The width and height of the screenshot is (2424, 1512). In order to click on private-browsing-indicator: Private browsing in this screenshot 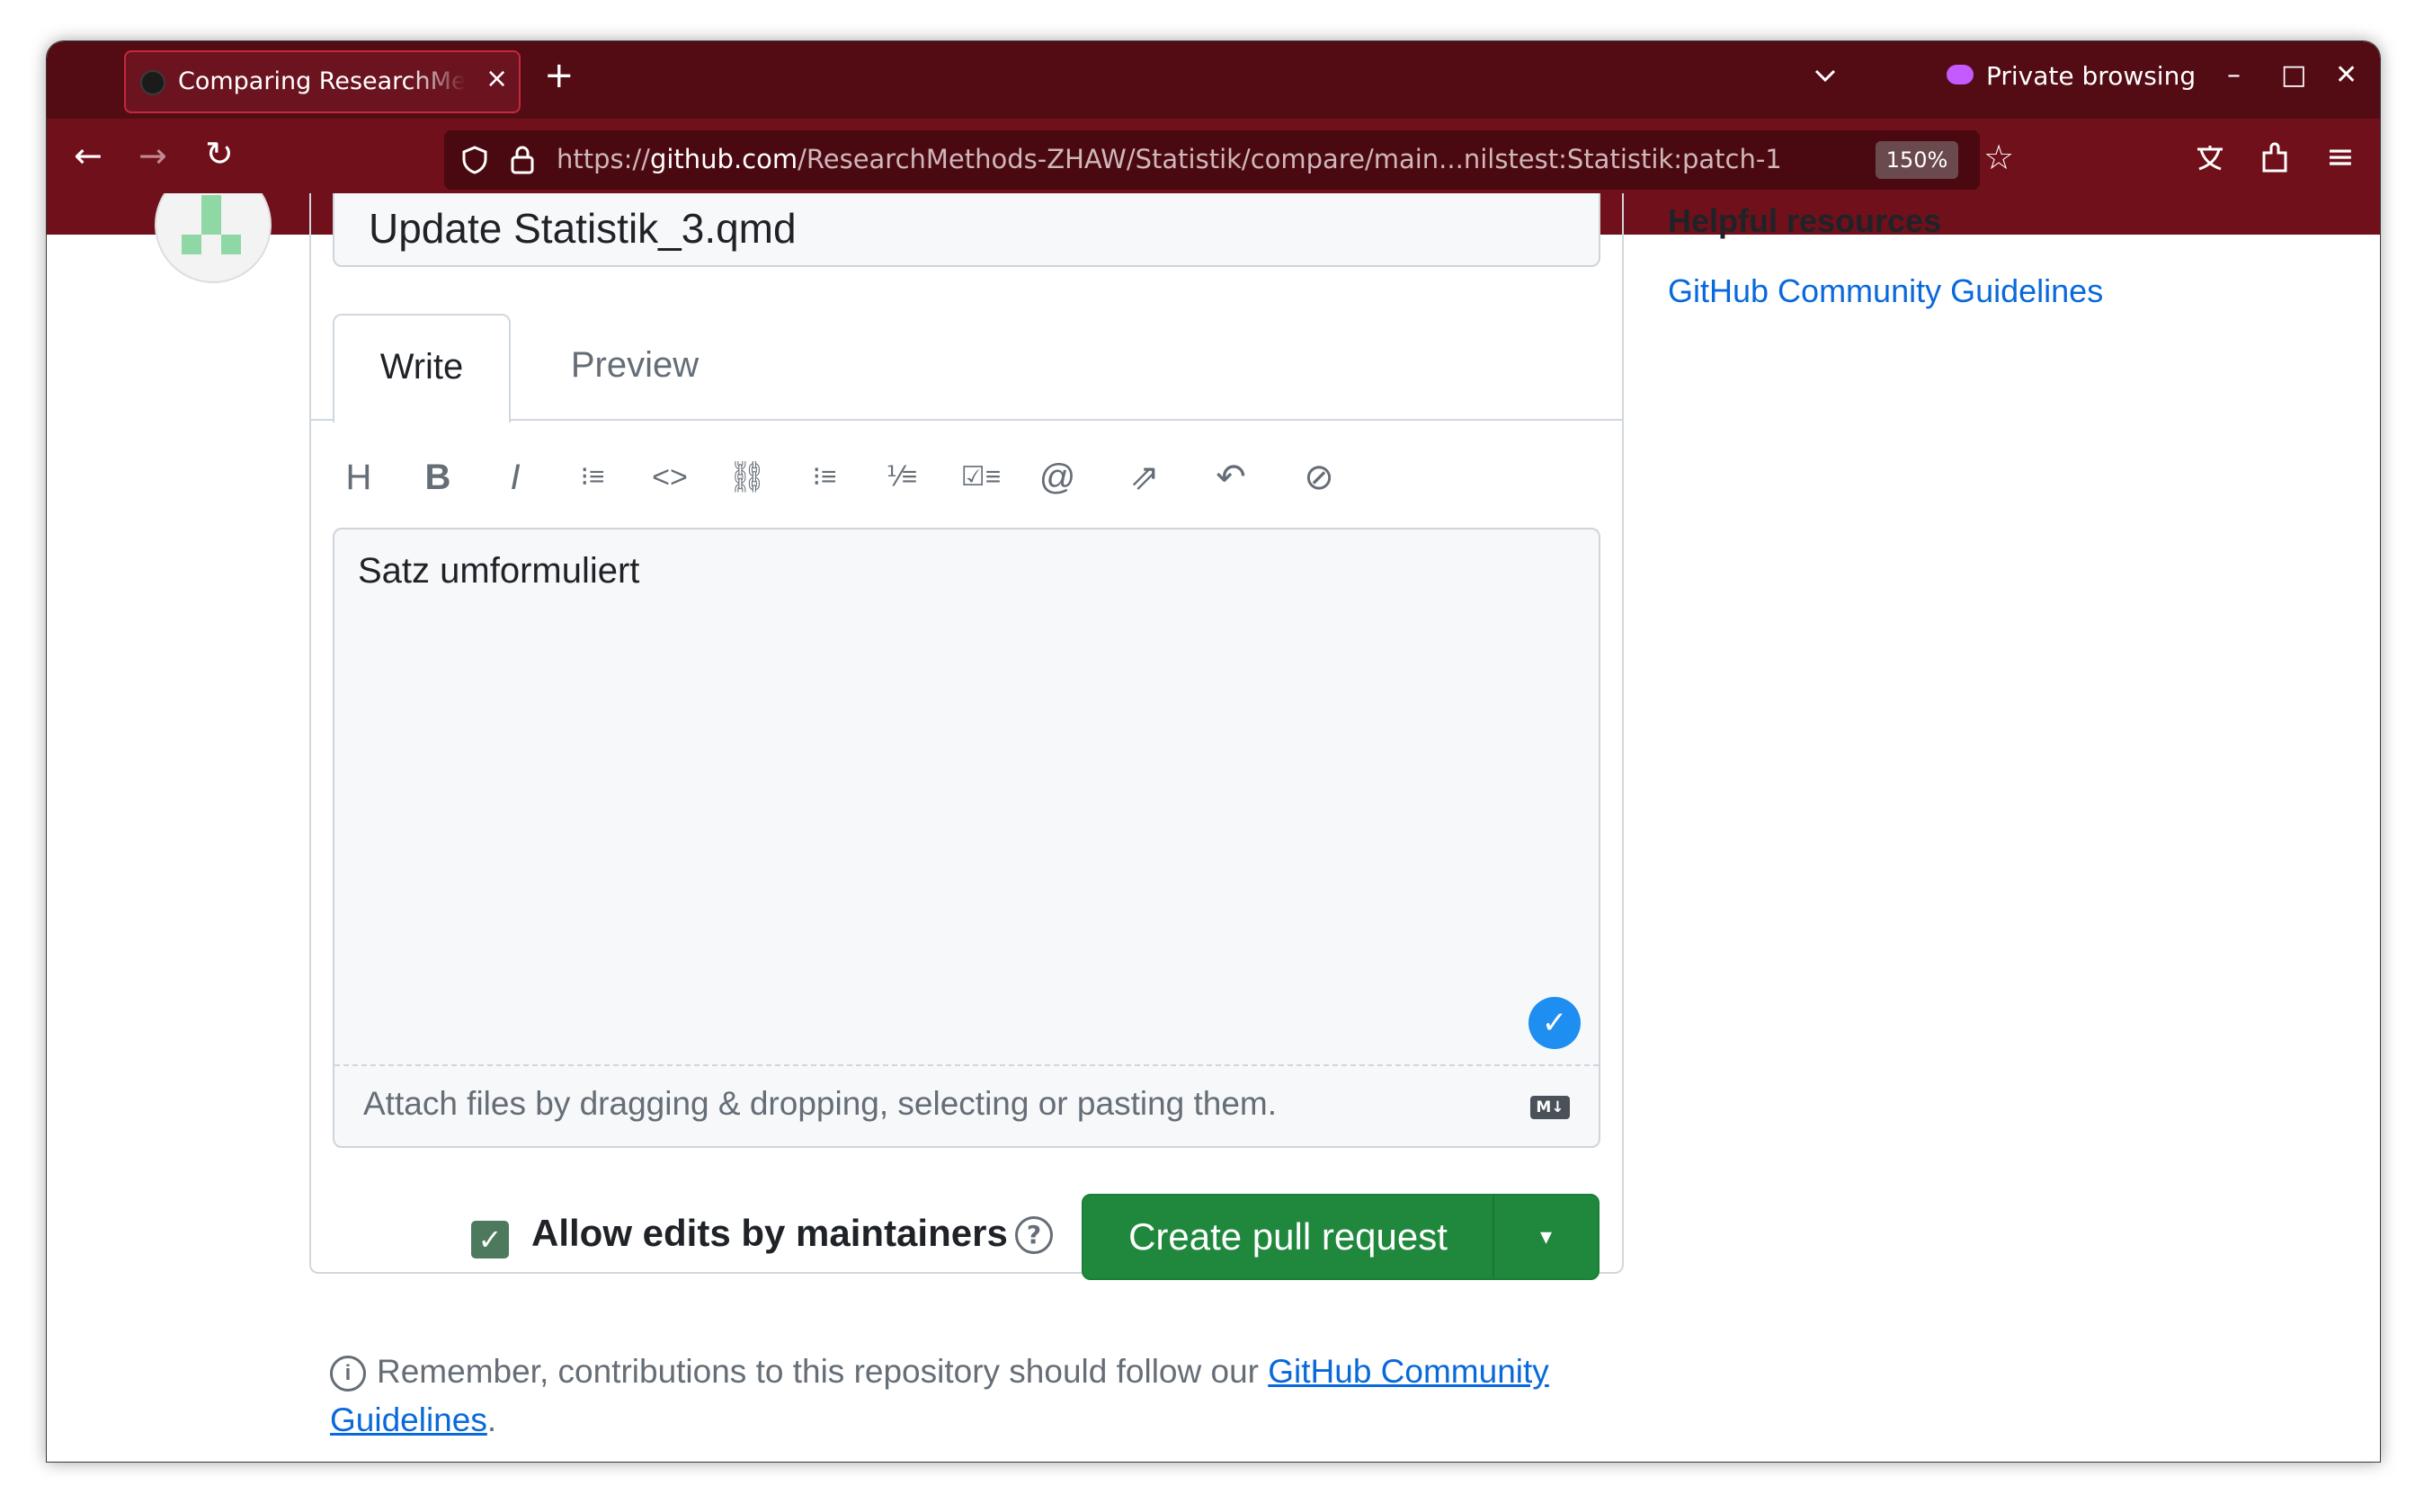, I will do `click(2071, 76)`.